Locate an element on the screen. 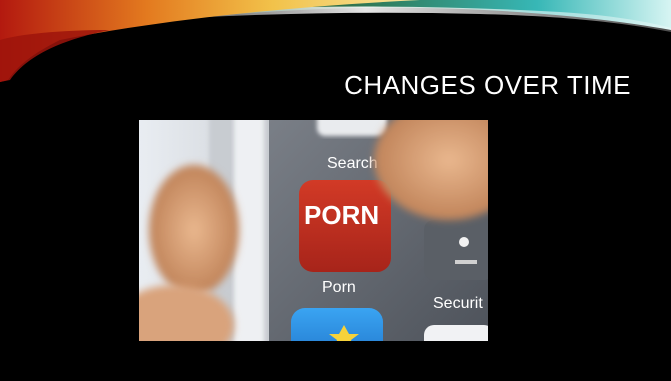 This screenshot has height=381, width=671. security-label: Securit is located at coordinates (458, 303).